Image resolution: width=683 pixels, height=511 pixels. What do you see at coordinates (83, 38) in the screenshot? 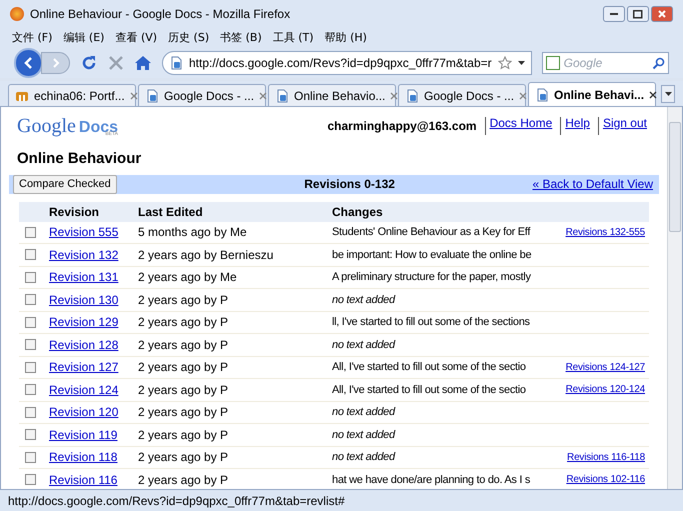
I see `menu-item: 编辑 (E)` at bounding box center [83, 38].